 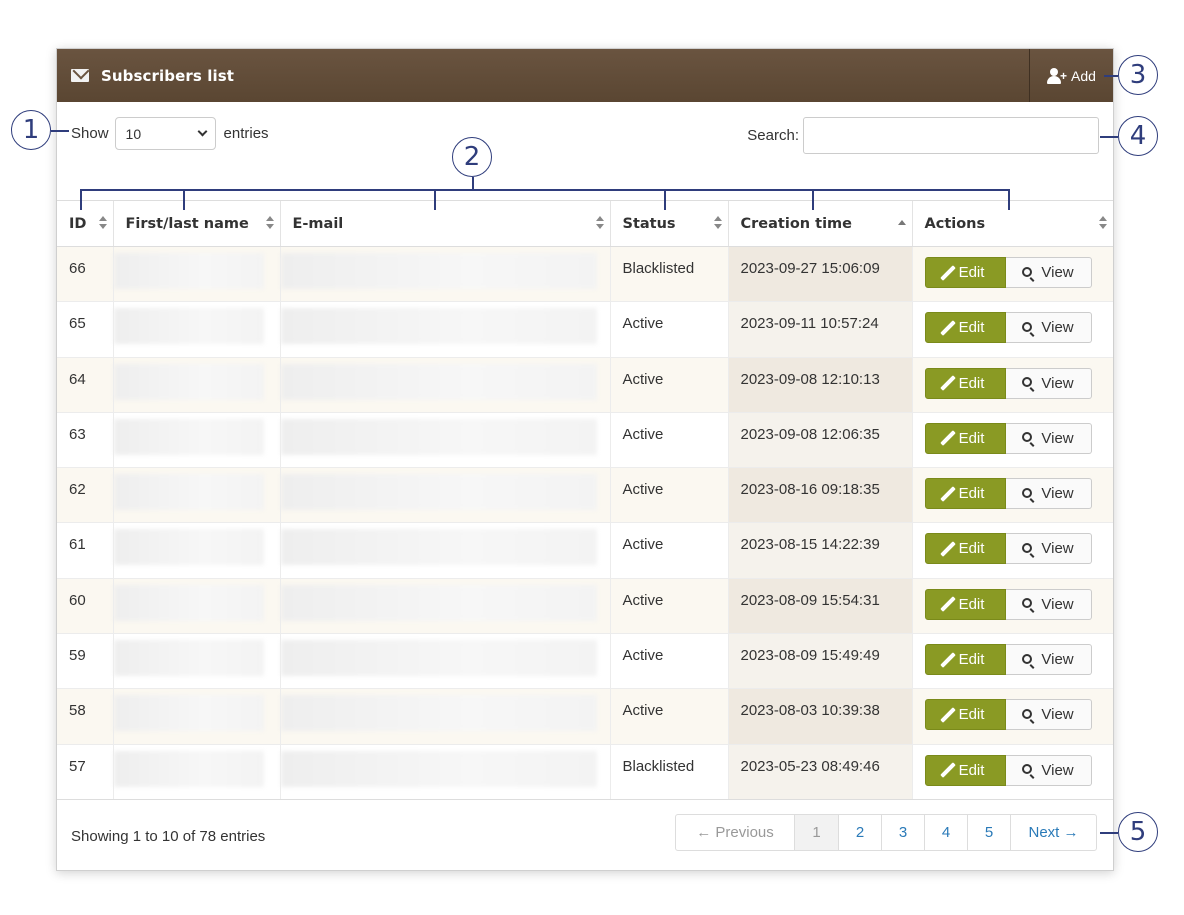 I want to click on column-header-email: E-mail, so click(x=444, y=223).